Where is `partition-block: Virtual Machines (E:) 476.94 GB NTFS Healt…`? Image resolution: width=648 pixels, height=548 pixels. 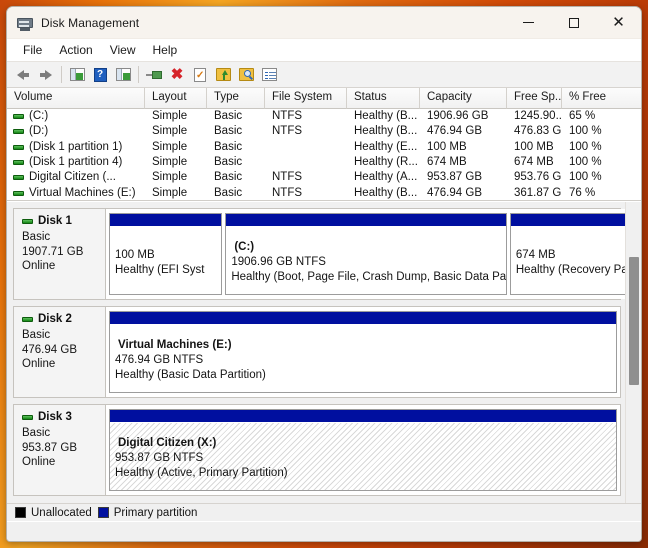
partition-block: Virtual Machines (E:) 476.94 GB NTFS Healt… is located at coordinates (363, 352).